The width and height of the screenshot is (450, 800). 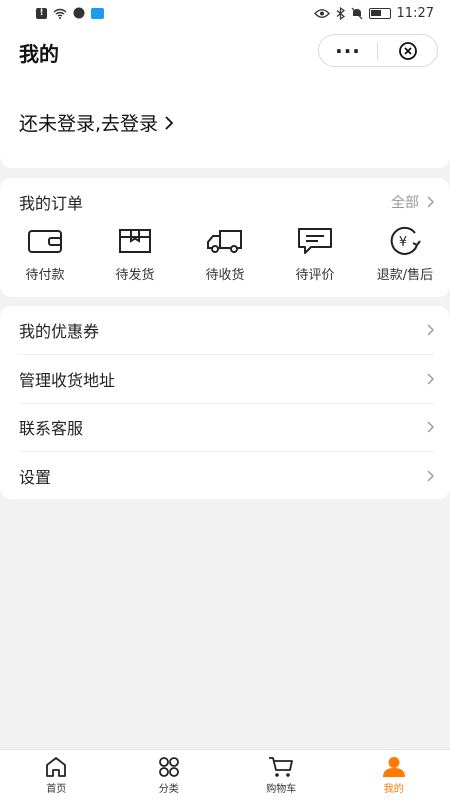 I want to click on tab-label: 分类, so click(x=168, y=789).